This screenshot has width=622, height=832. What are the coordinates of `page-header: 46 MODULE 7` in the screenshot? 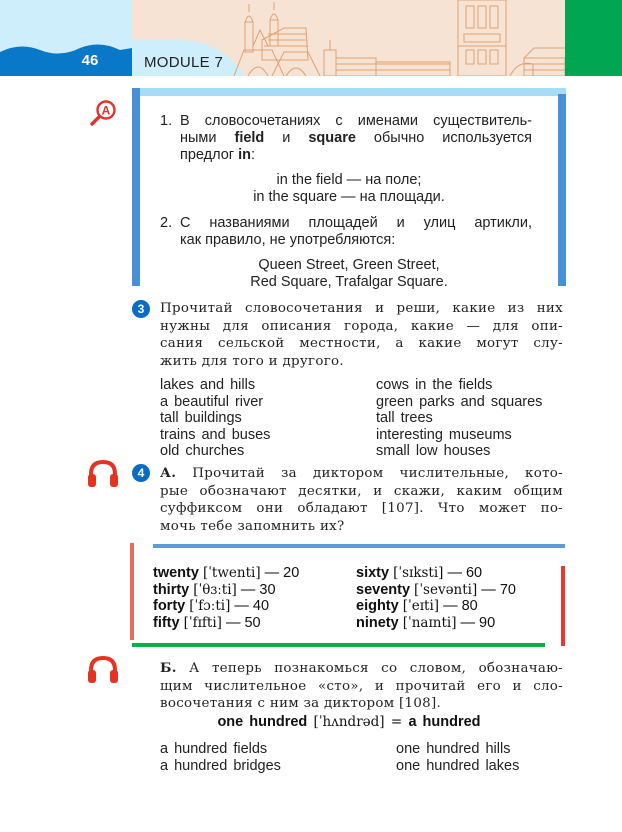 It's located at (311, 38).